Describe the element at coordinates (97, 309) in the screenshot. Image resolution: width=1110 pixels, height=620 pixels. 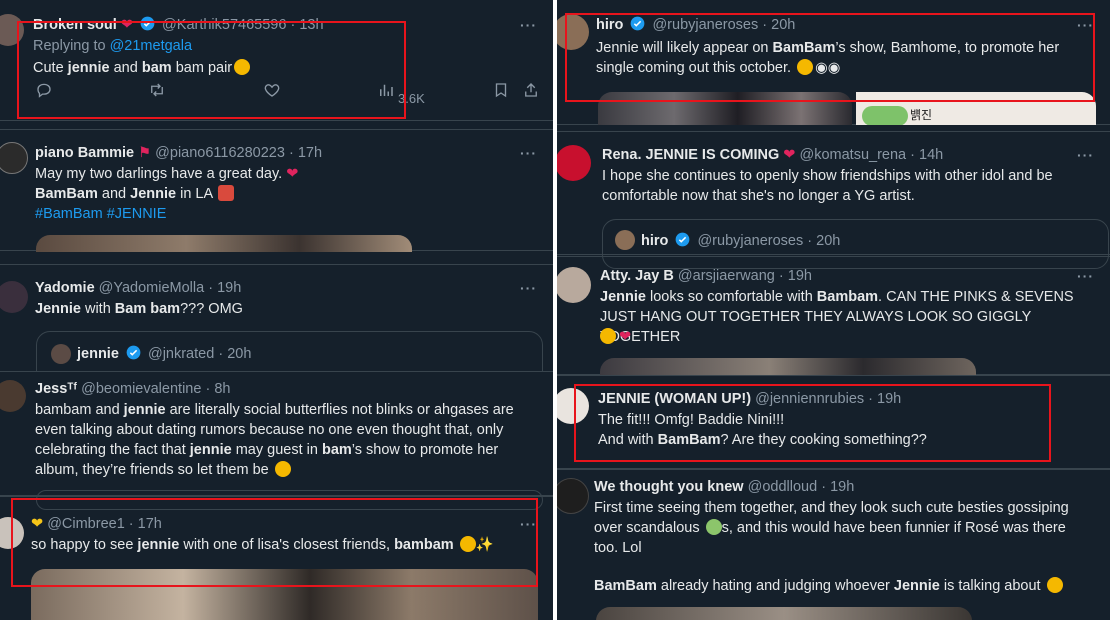
I see `text-part: with` at that location.